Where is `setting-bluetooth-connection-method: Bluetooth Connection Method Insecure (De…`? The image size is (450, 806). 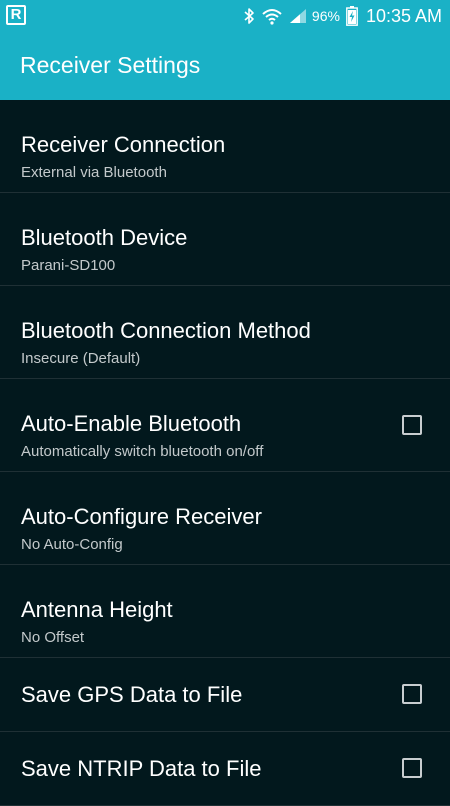 setting-bluetooth-connection-method: Bluetooth Connection Method Insecure (De… is located at coordinates (225, 332).